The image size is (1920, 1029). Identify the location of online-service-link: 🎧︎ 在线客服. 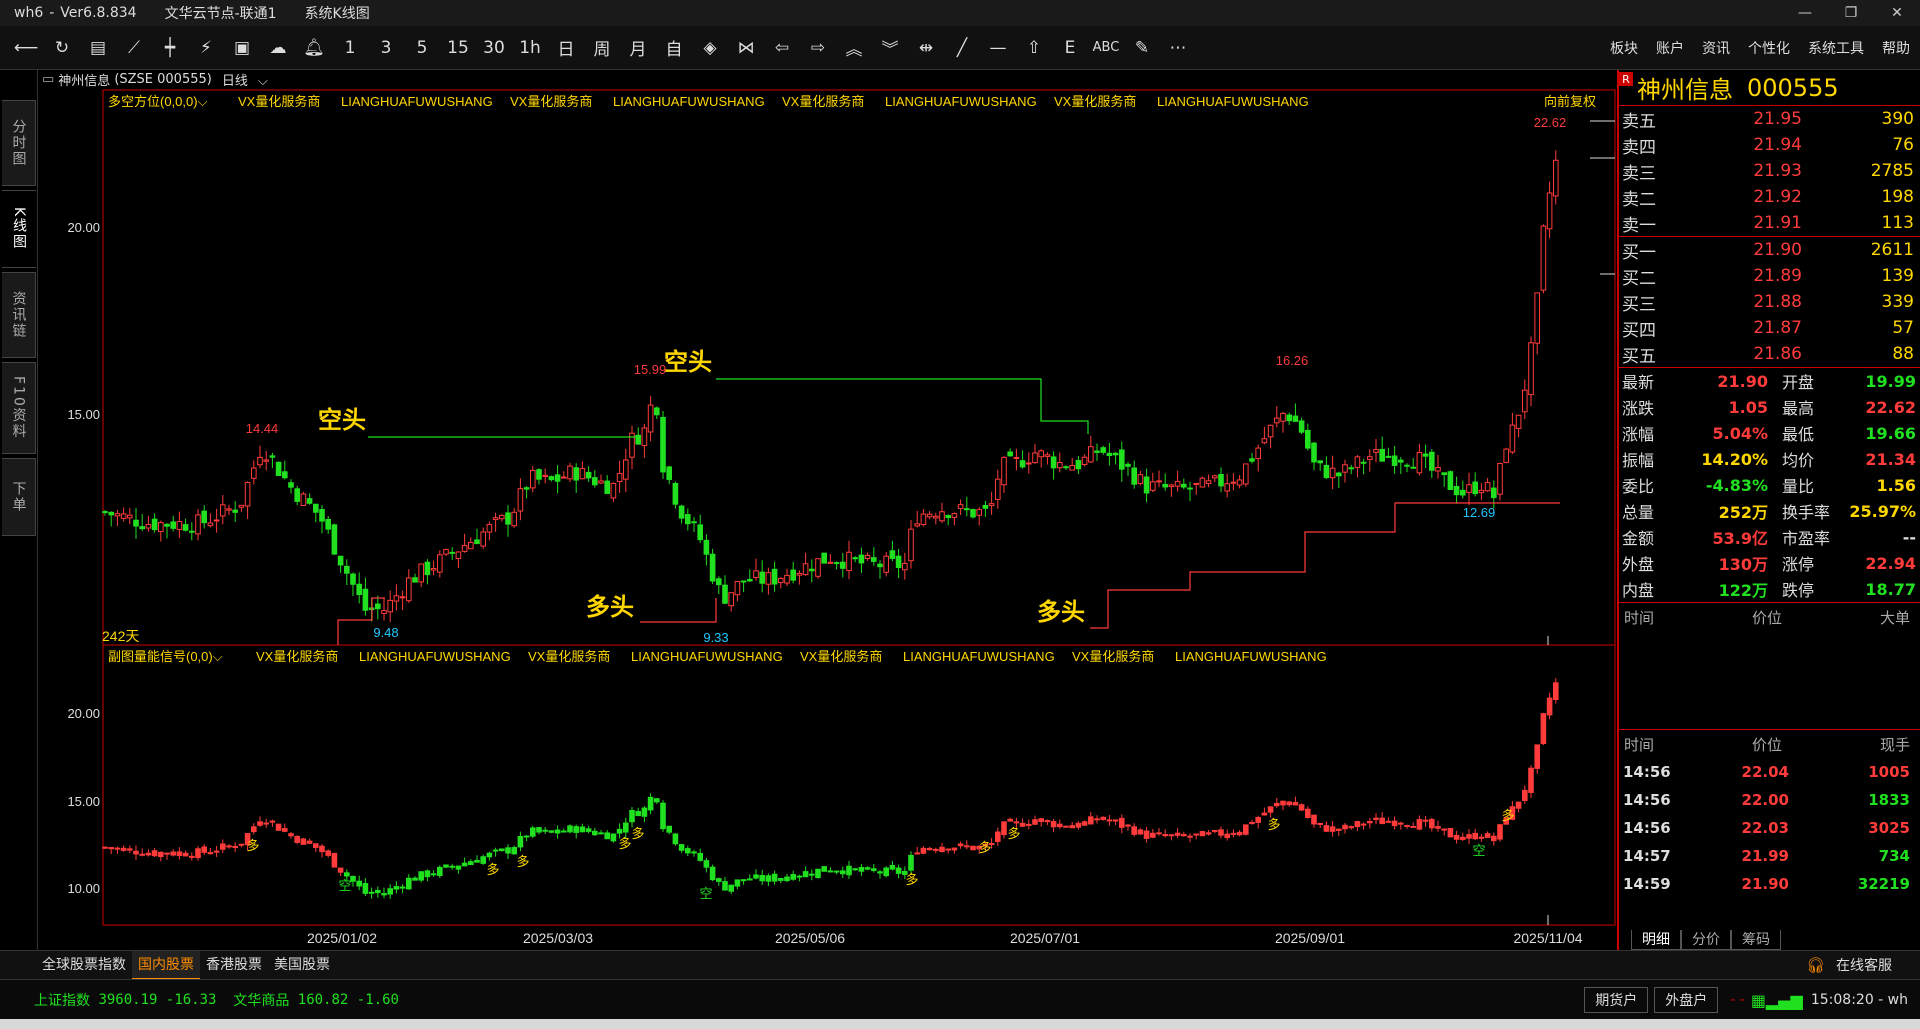
(1852, 965).